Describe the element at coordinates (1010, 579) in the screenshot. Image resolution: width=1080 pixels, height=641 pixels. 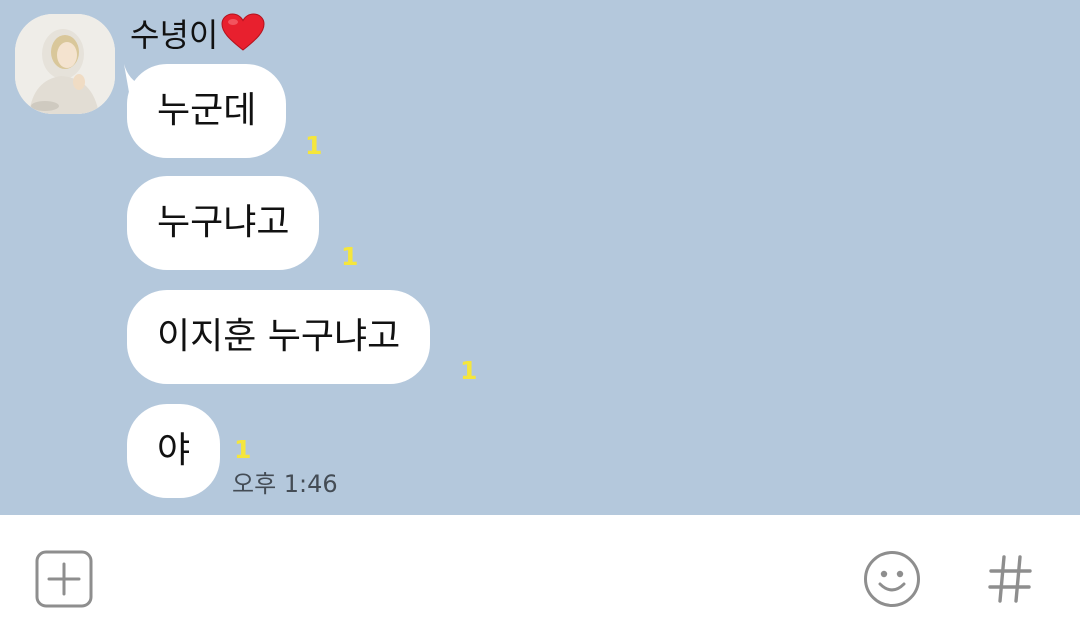
I see `hashtag-icon` at that location.